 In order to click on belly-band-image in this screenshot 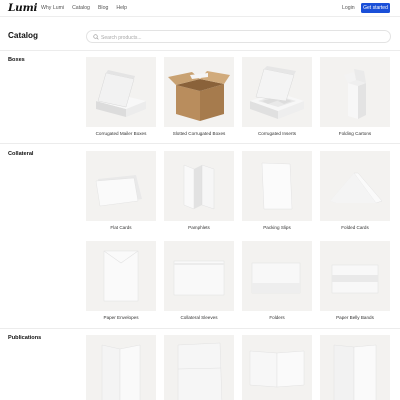, I will do `click(355, 276)`.